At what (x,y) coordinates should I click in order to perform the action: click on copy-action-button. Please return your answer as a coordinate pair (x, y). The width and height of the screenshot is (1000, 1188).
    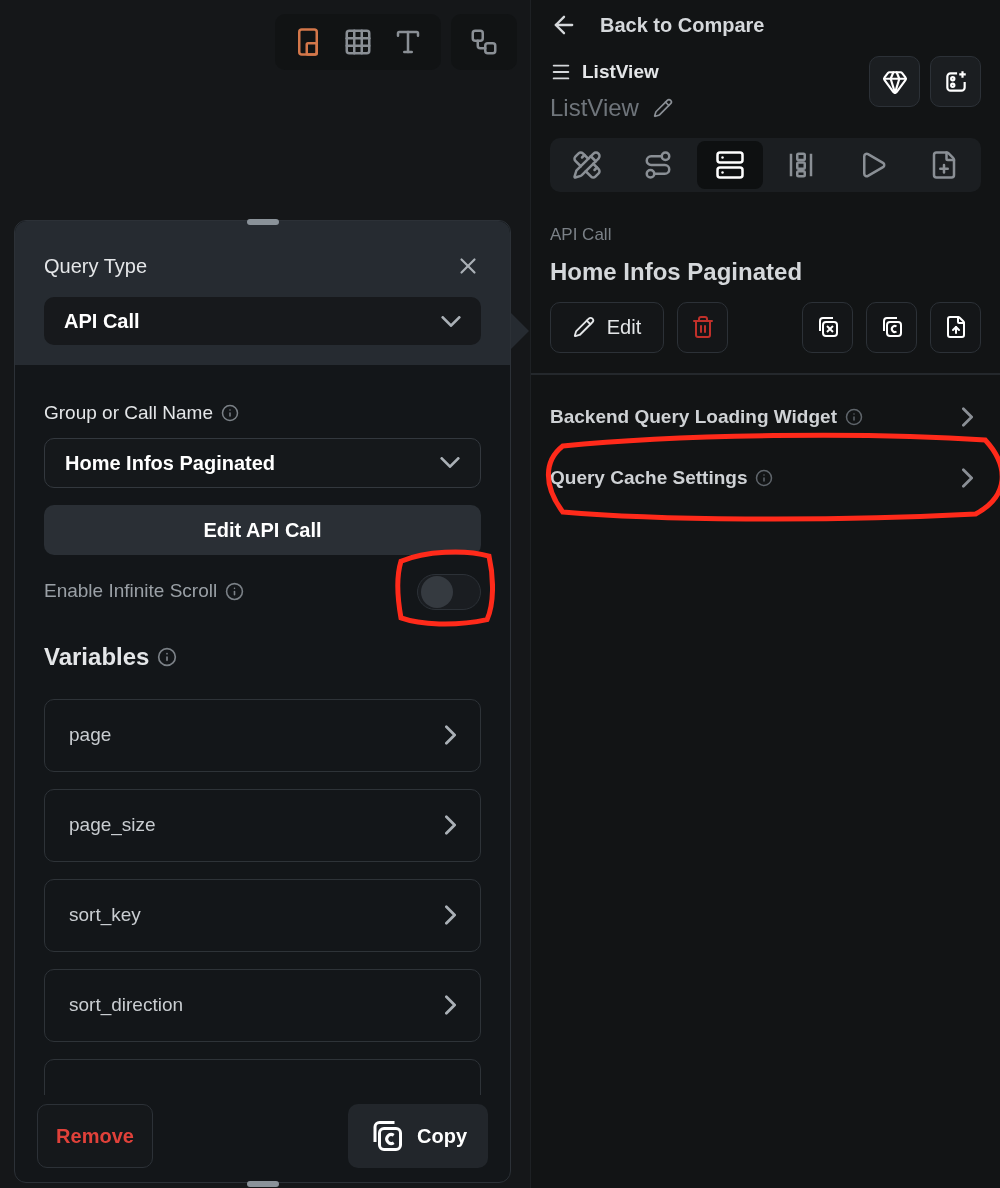
    Looking at the image, I should click on (891, 327).